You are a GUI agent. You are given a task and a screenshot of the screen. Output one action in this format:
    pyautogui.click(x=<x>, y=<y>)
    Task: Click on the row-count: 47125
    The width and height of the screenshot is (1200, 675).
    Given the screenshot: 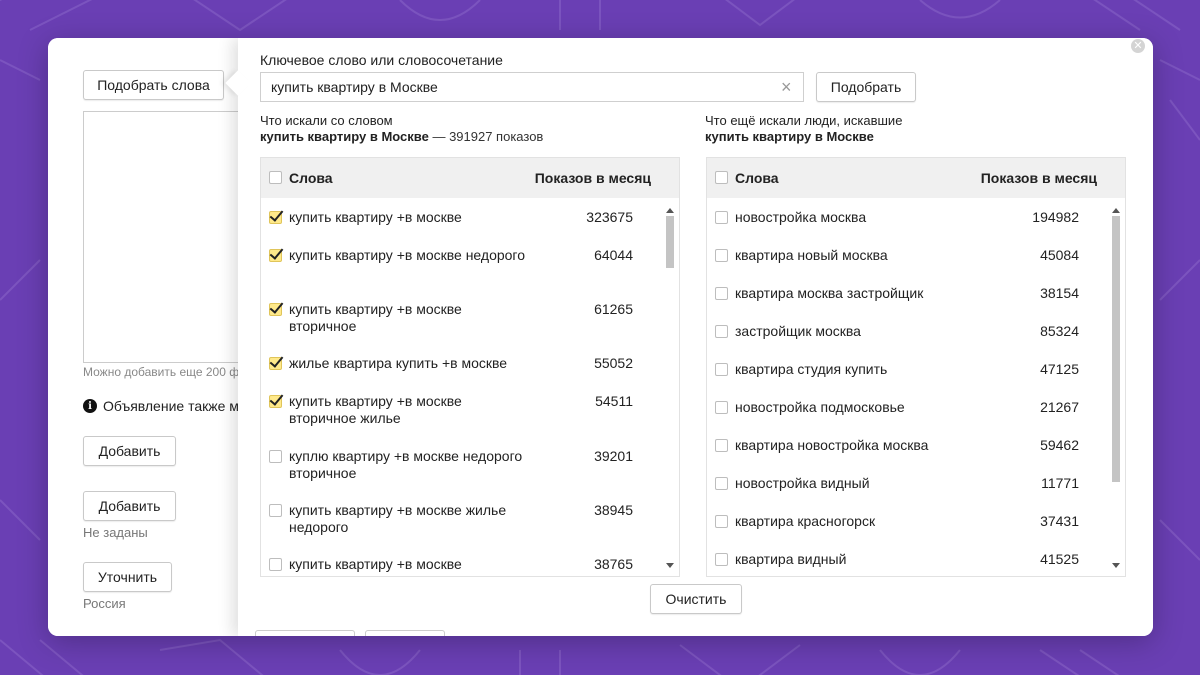 What is the action you would take?
    pyautogui.click(x=1059, y=369)
    